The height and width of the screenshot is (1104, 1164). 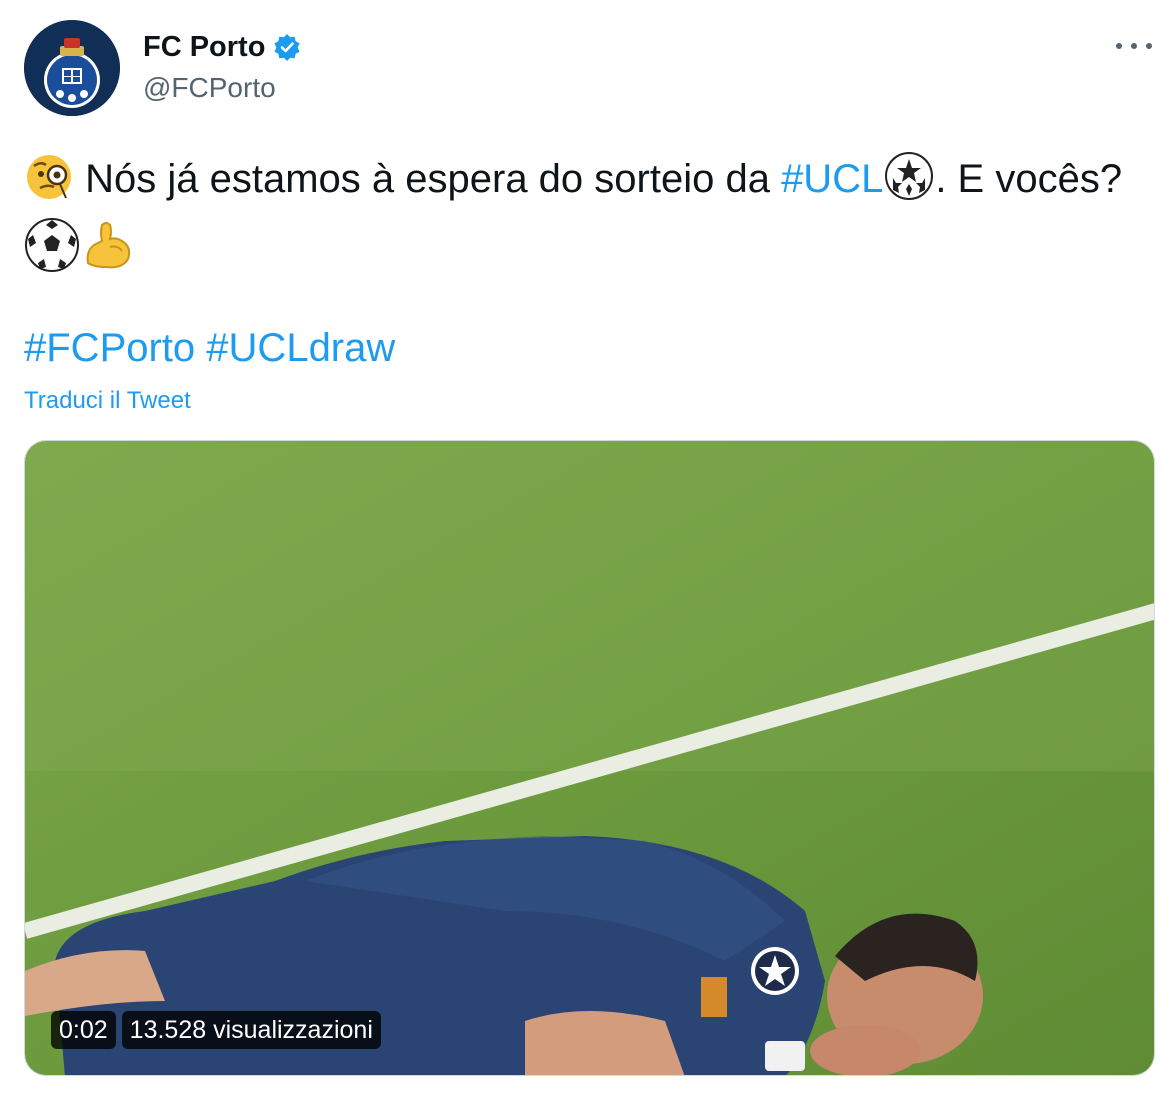 I want to click on author-name-row: FC Porto, so click(x=222, y=47).